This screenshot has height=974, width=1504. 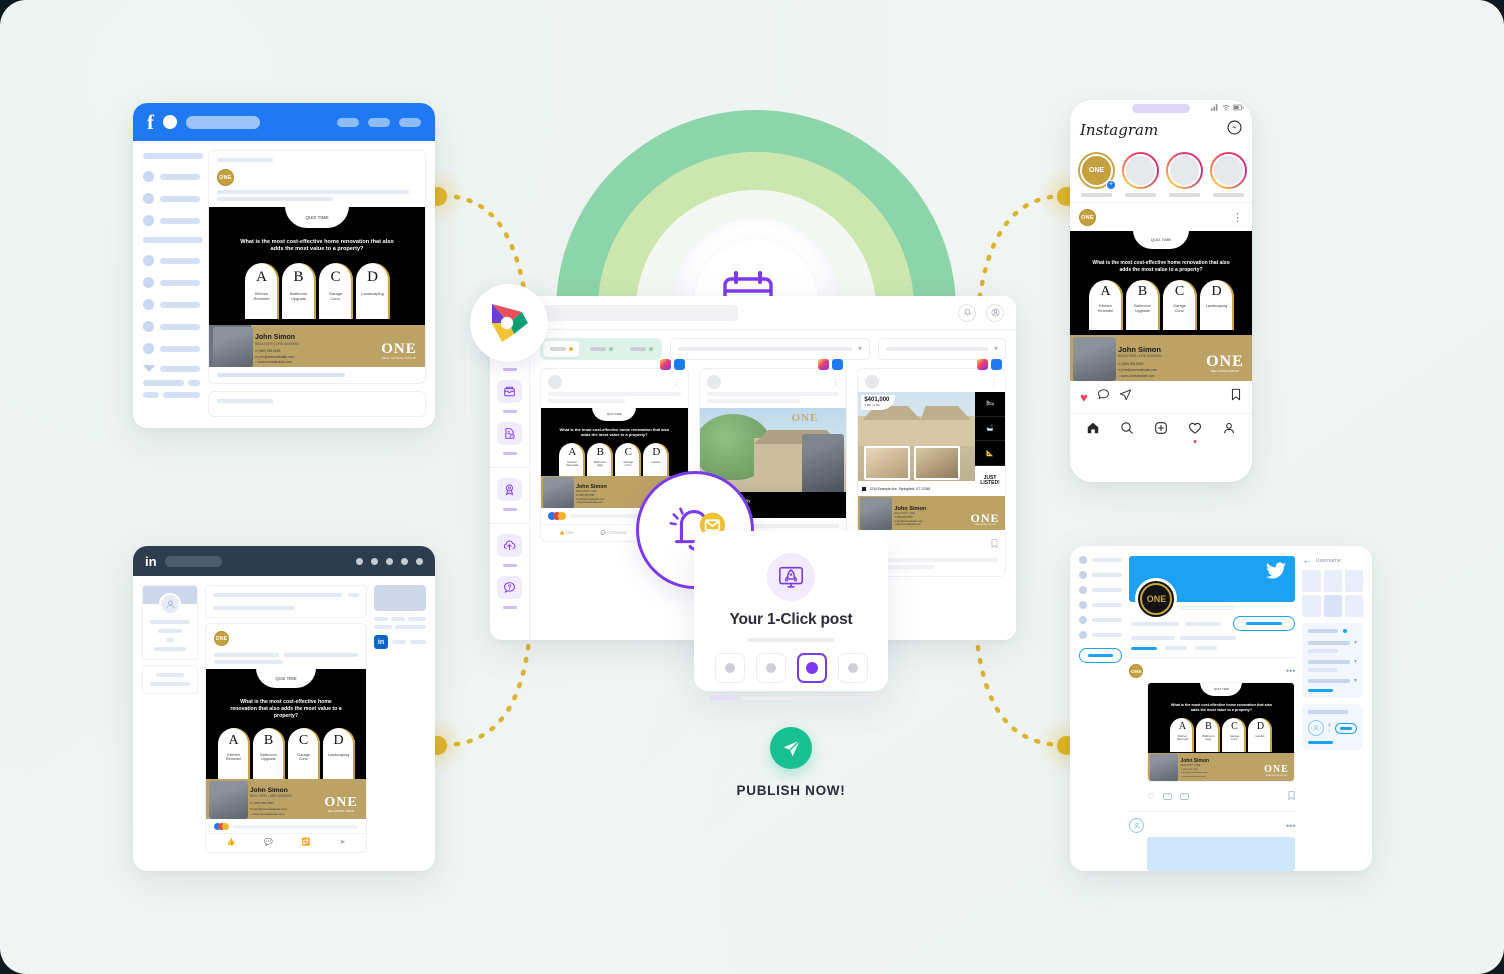 What do you see at coordinates (170, 122) in the screenshot?
I see `facebook-home-icon` at bounding box center [170, 122].